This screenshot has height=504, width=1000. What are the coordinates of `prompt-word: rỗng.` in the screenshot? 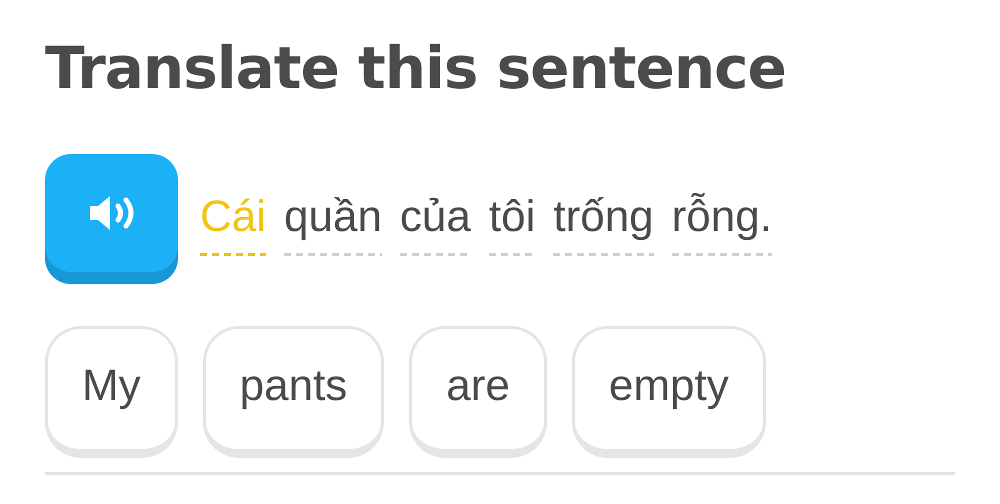 It's located at (722, 224).